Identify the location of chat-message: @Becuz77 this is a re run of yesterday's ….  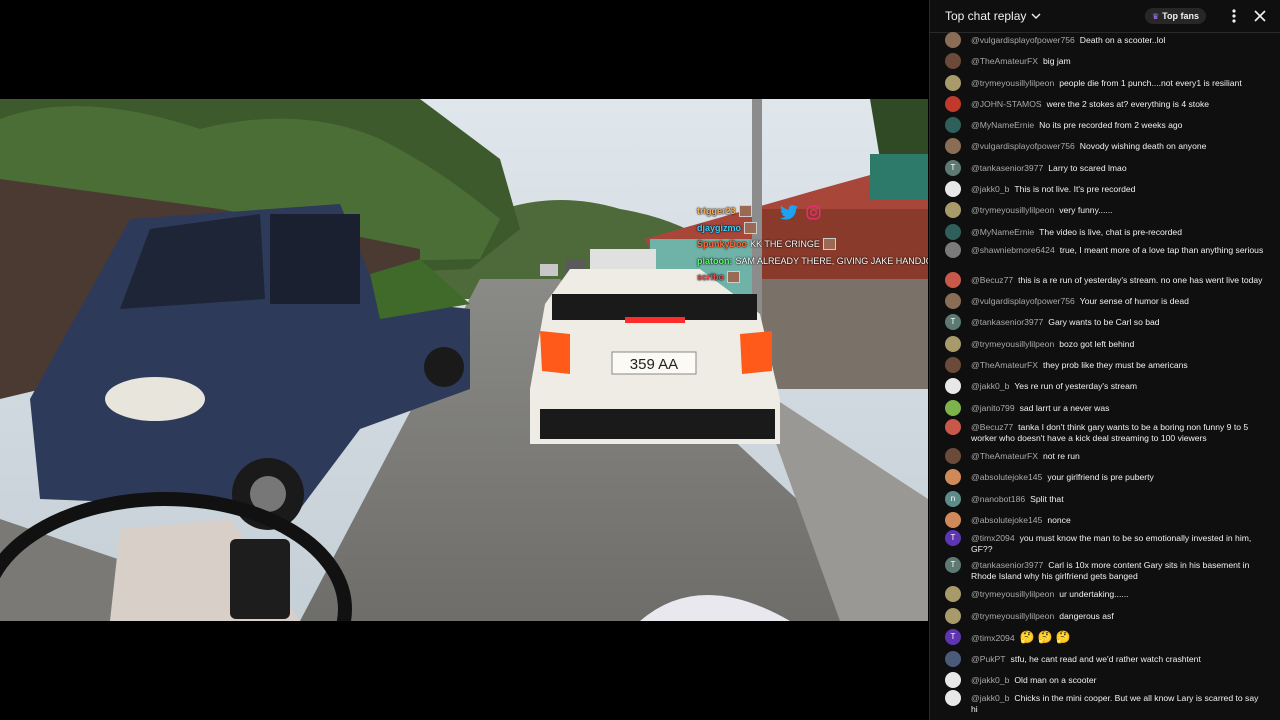
(1105, 280).